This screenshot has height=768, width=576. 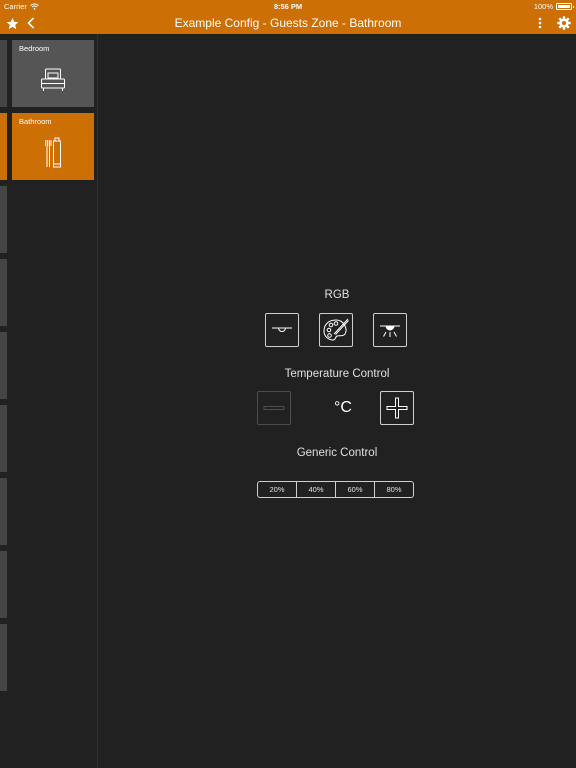 I want to click on more-icon, so click(x=540, y=23).